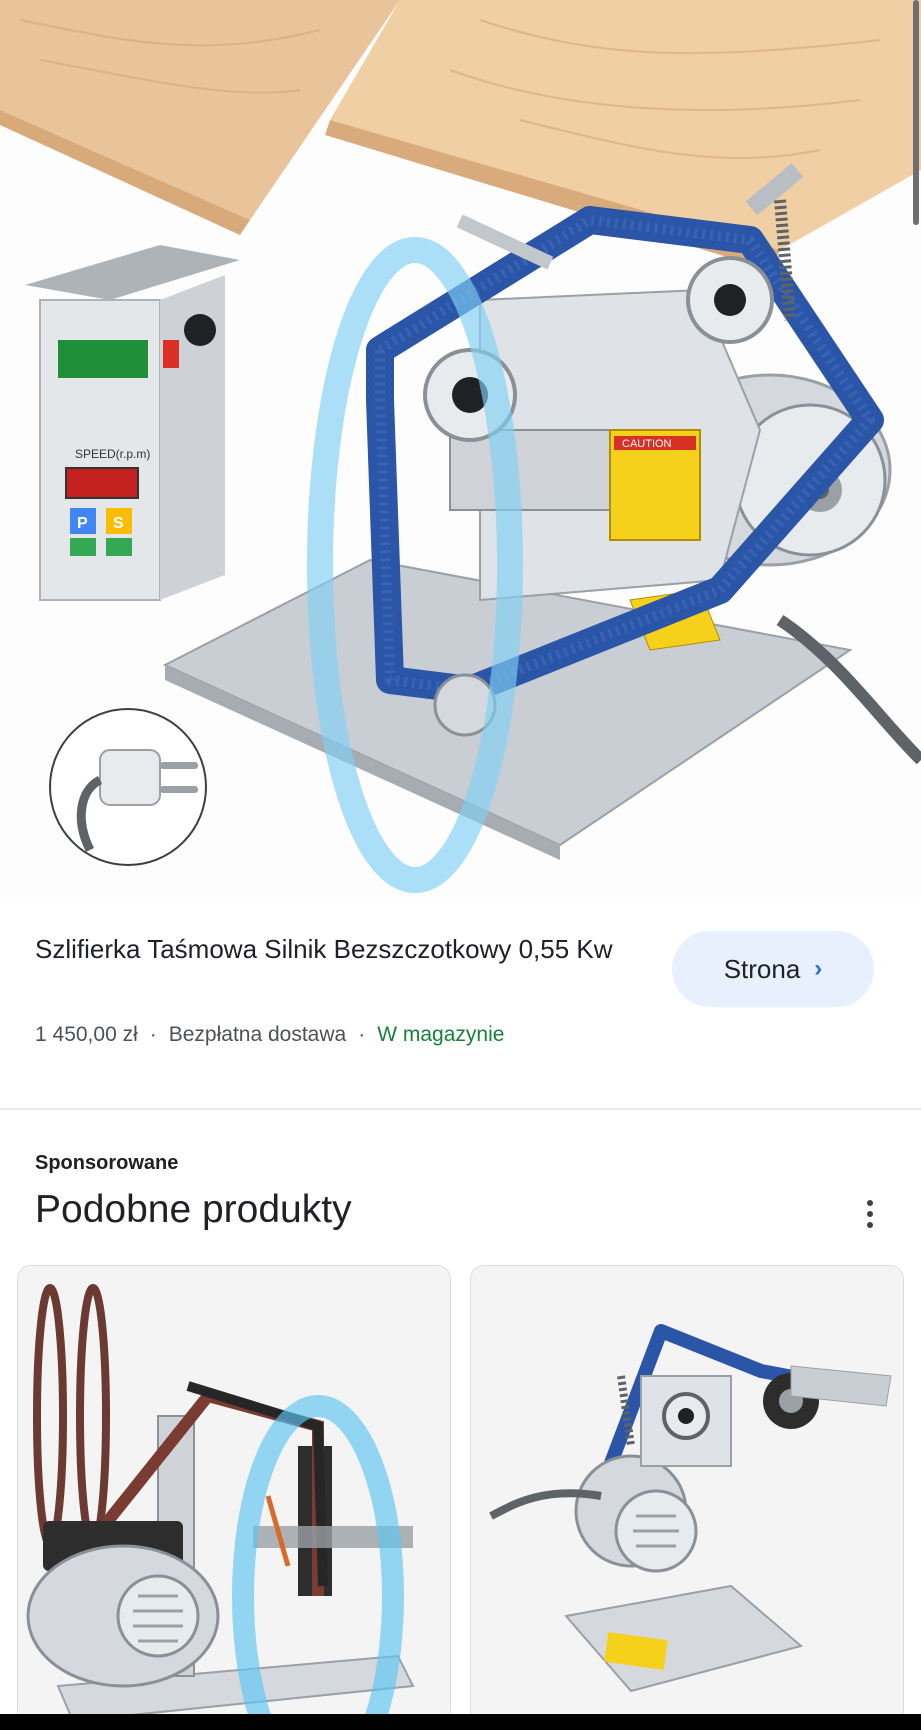  Describe the element at coordinates (818, 968) in the screenshot. I see `chevron-right-icon: ›` at that location.